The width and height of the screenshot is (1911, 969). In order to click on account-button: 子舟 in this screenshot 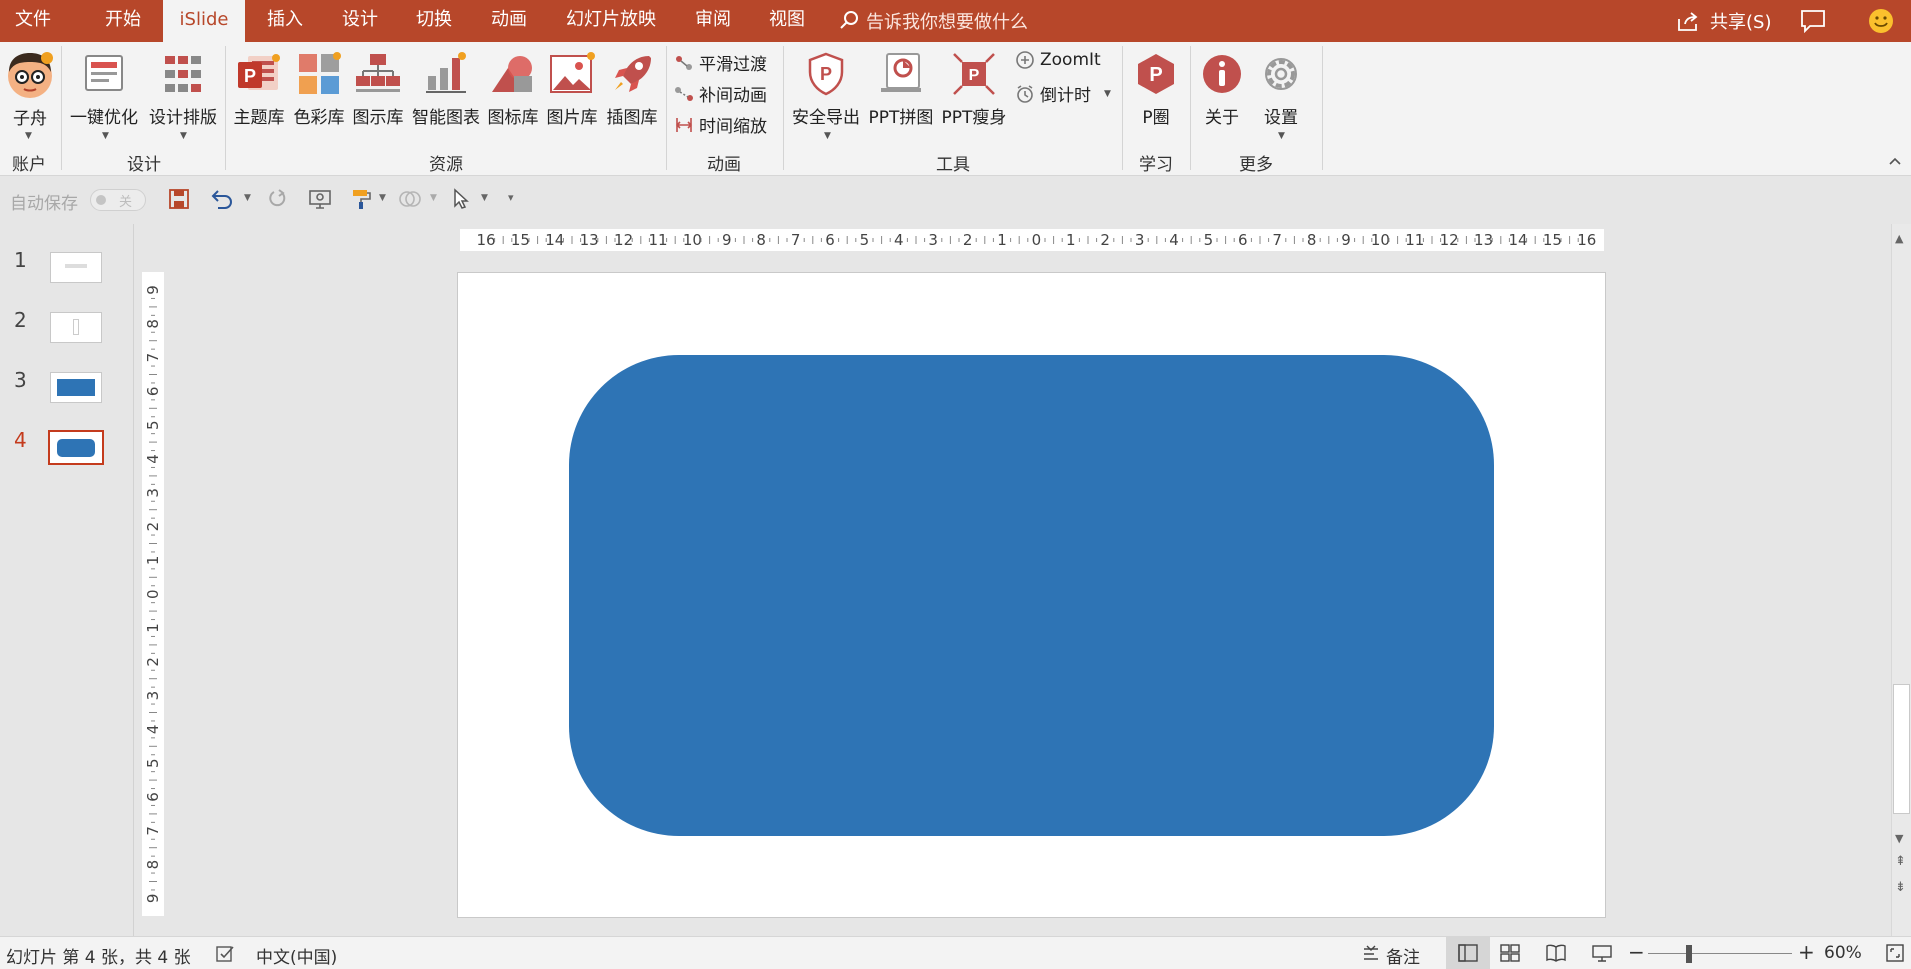, I will do `click(30, 93)`.